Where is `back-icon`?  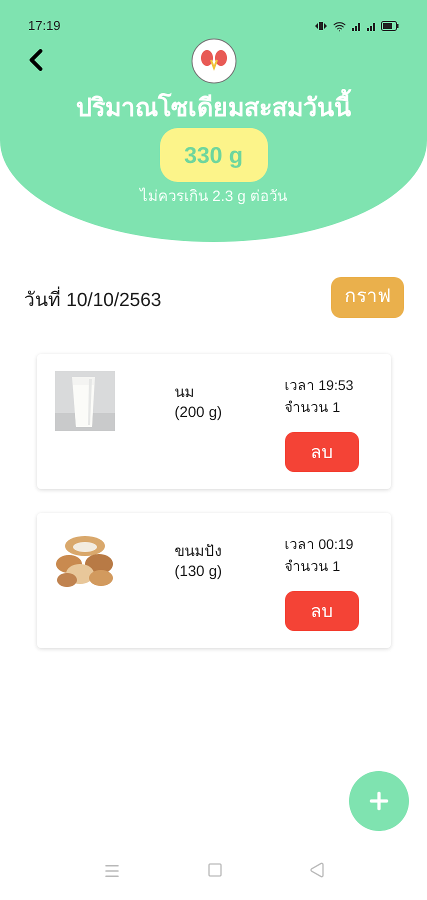
back-icon is located at coordinates (316, 870).